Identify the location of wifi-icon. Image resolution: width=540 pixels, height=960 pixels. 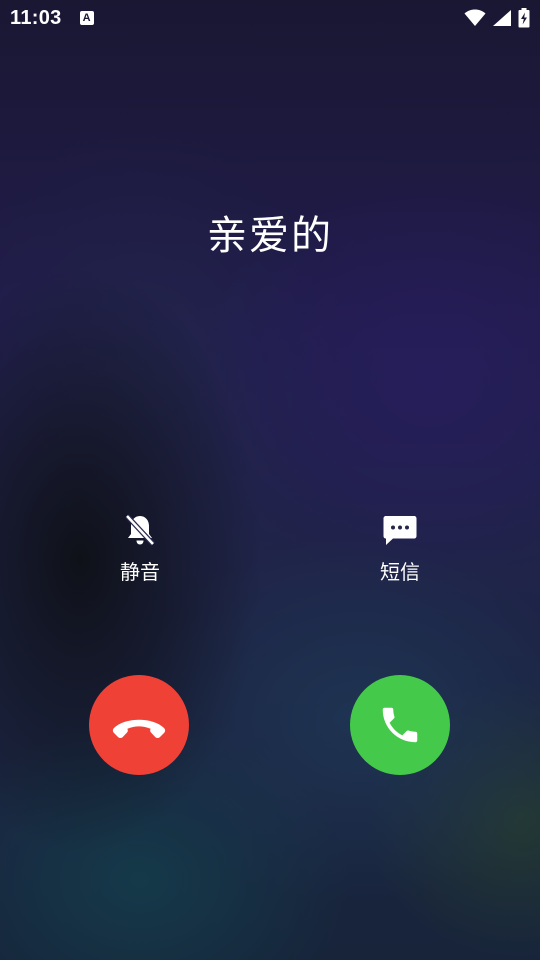
(475, 17).